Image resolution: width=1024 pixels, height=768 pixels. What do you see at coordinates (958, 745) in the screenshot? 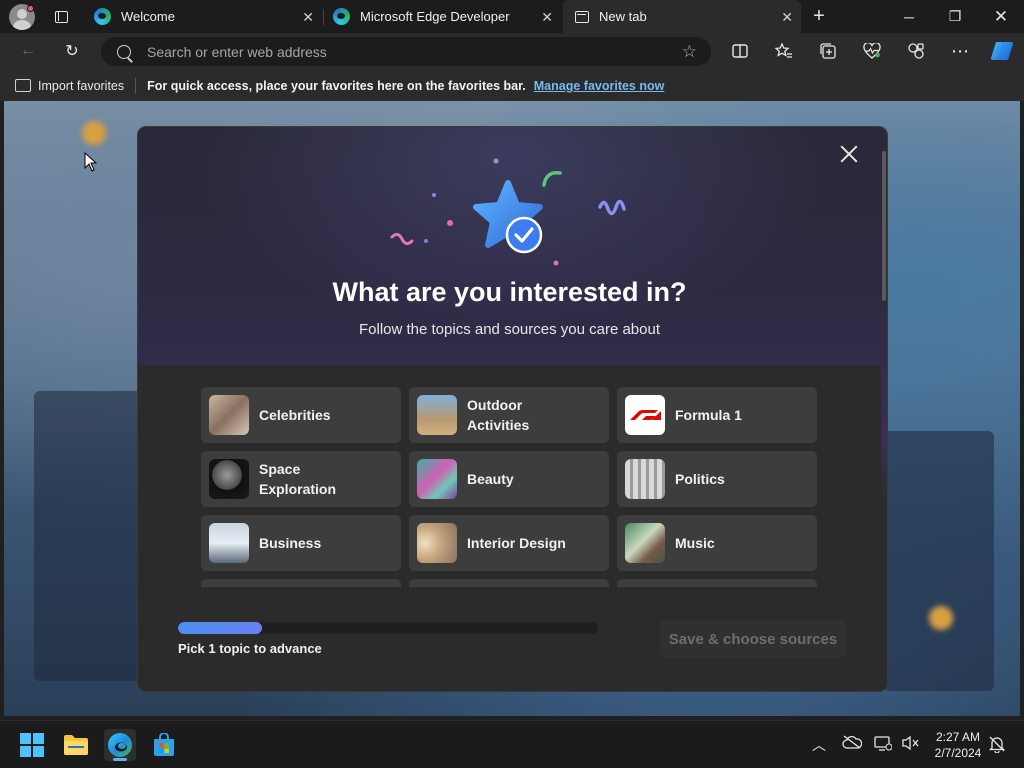
I see `system-clock: 2:27 AM 2/7/2024` at bounding box center [958, 745].